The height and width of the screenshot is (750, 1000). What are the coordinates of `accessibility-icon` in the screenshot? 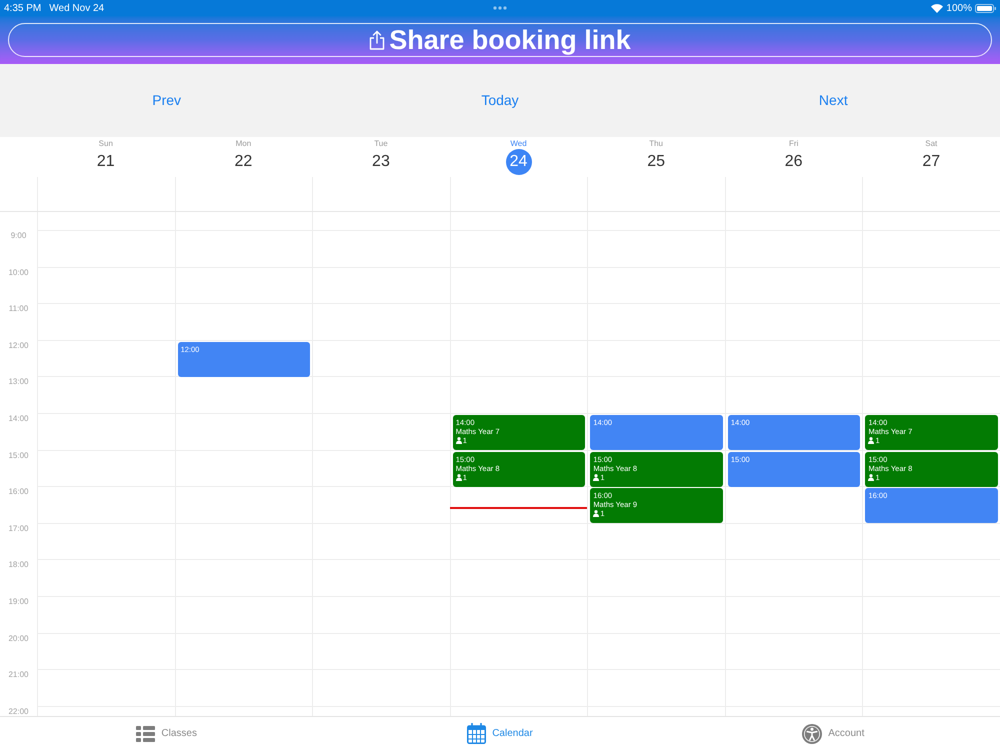 It's located at (812, 734).